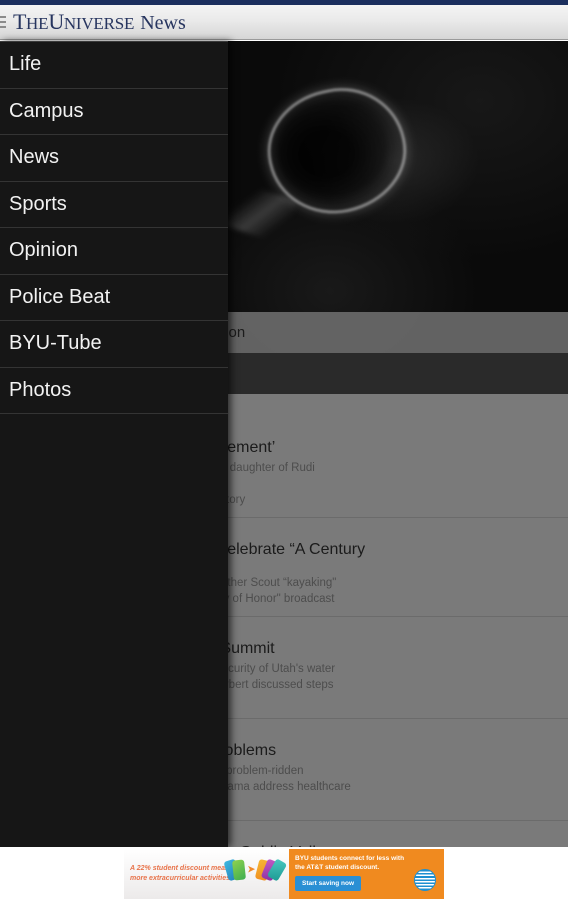  I want to click on brand-universe-rest: NIVERSE, so click(99, 23).